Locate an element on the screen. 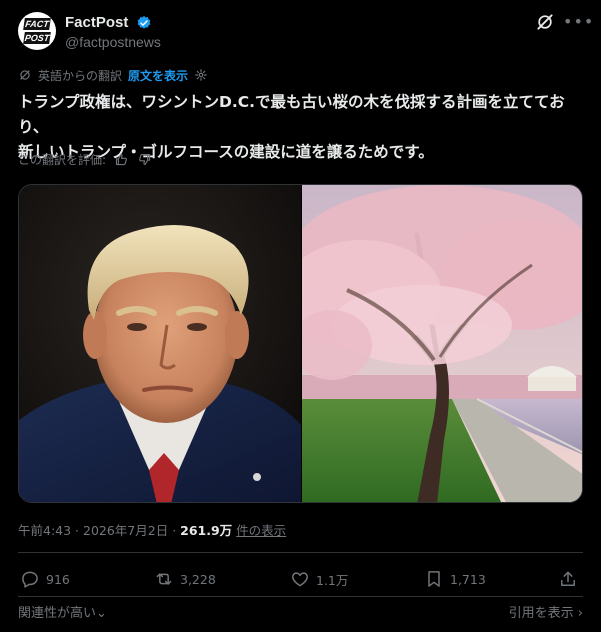 The width and height of the screenshot is (601, 632). verified-badge-icon is located at coordinates (144, 22).